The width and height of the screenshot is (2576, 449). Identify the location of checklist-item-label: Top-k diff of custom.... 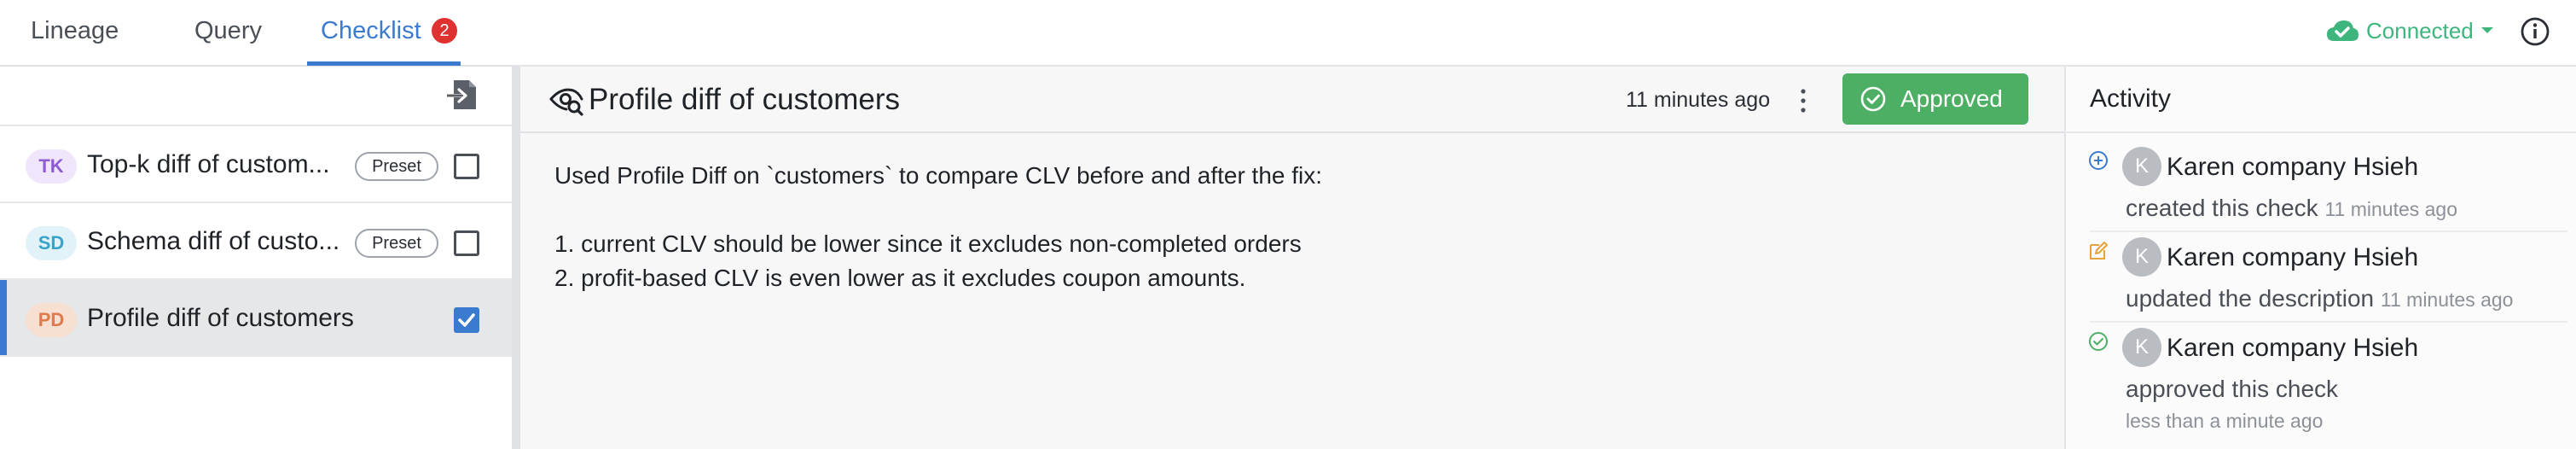
(208, 164).